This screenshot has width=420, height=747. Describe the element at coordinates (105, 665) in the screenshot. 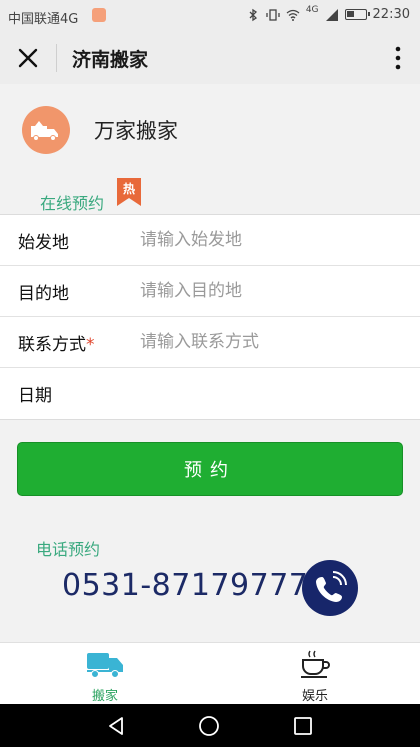

I see `truck-icon` at that location.